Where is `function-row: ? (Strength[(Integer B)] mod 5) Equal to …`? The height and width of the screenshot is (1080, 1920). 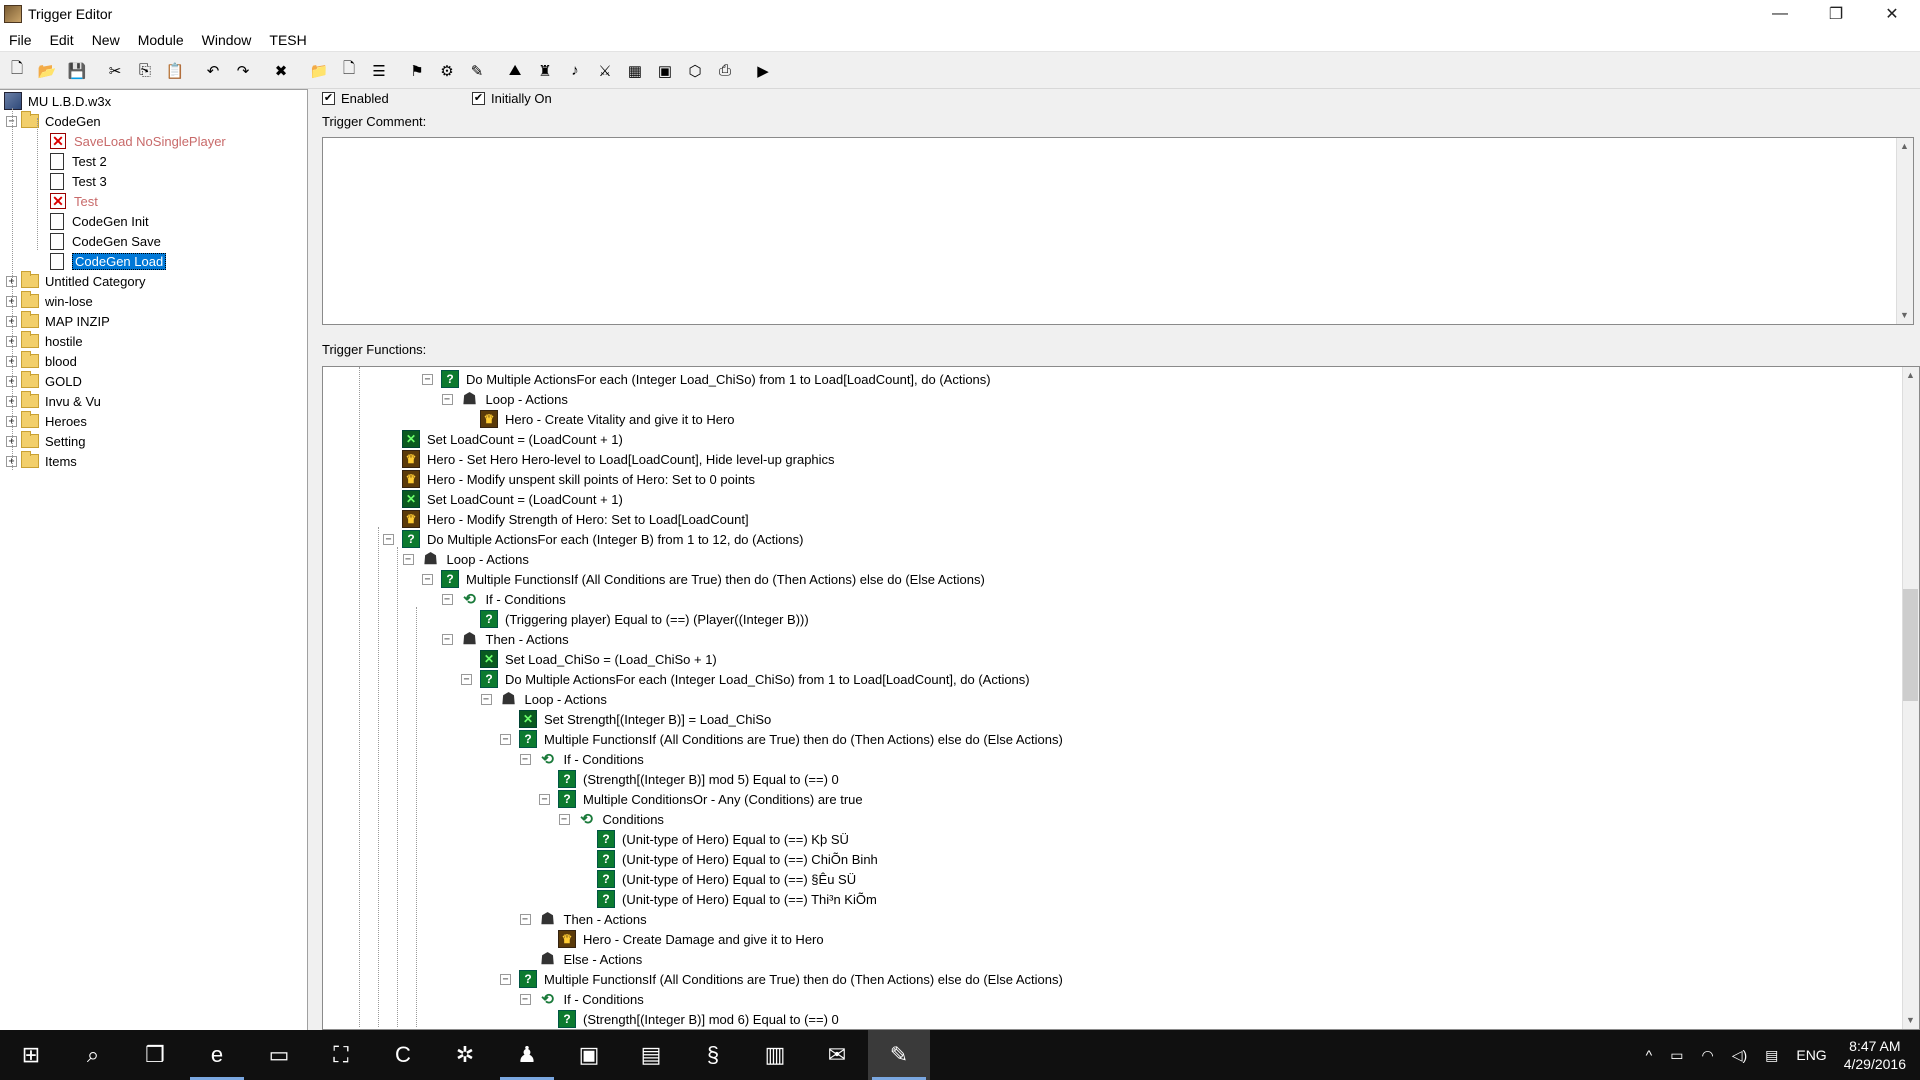 function-row: ? (Strength[(Integer B)] mod 5) Equal to … is located at coordinates (698, 779).